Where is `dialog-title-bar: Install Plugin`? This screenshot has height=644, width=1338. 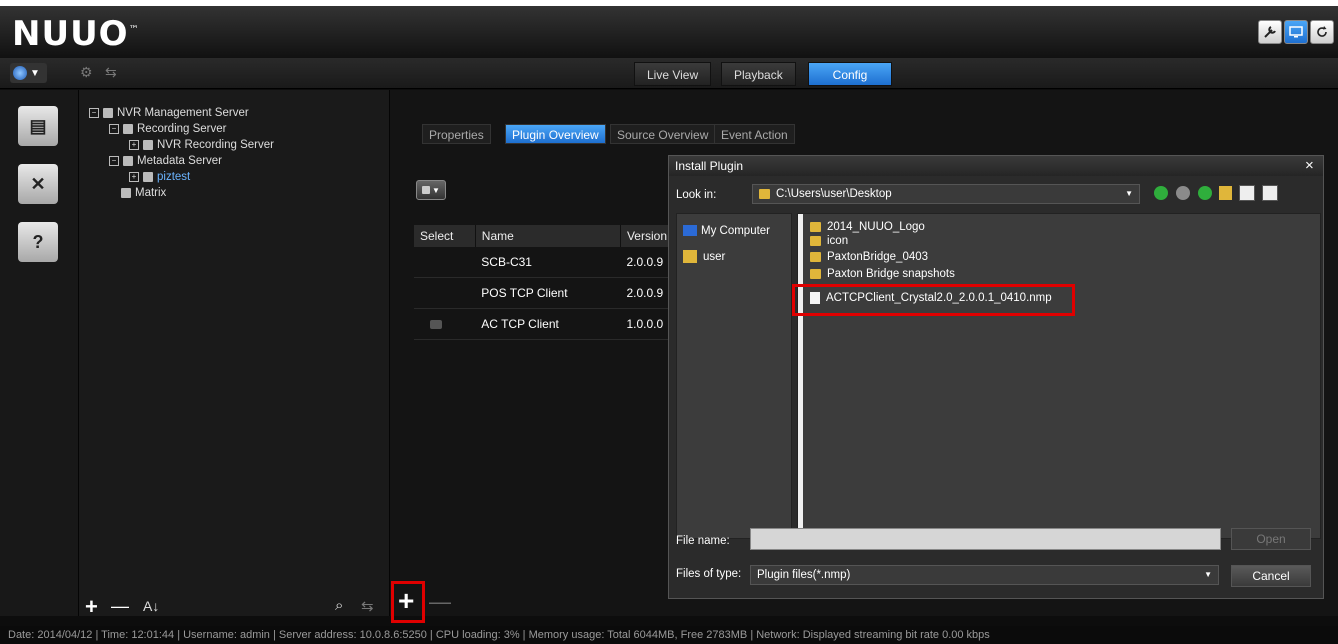 dialog-title-bar: Install Plugin is located at coordinates (996, 166).